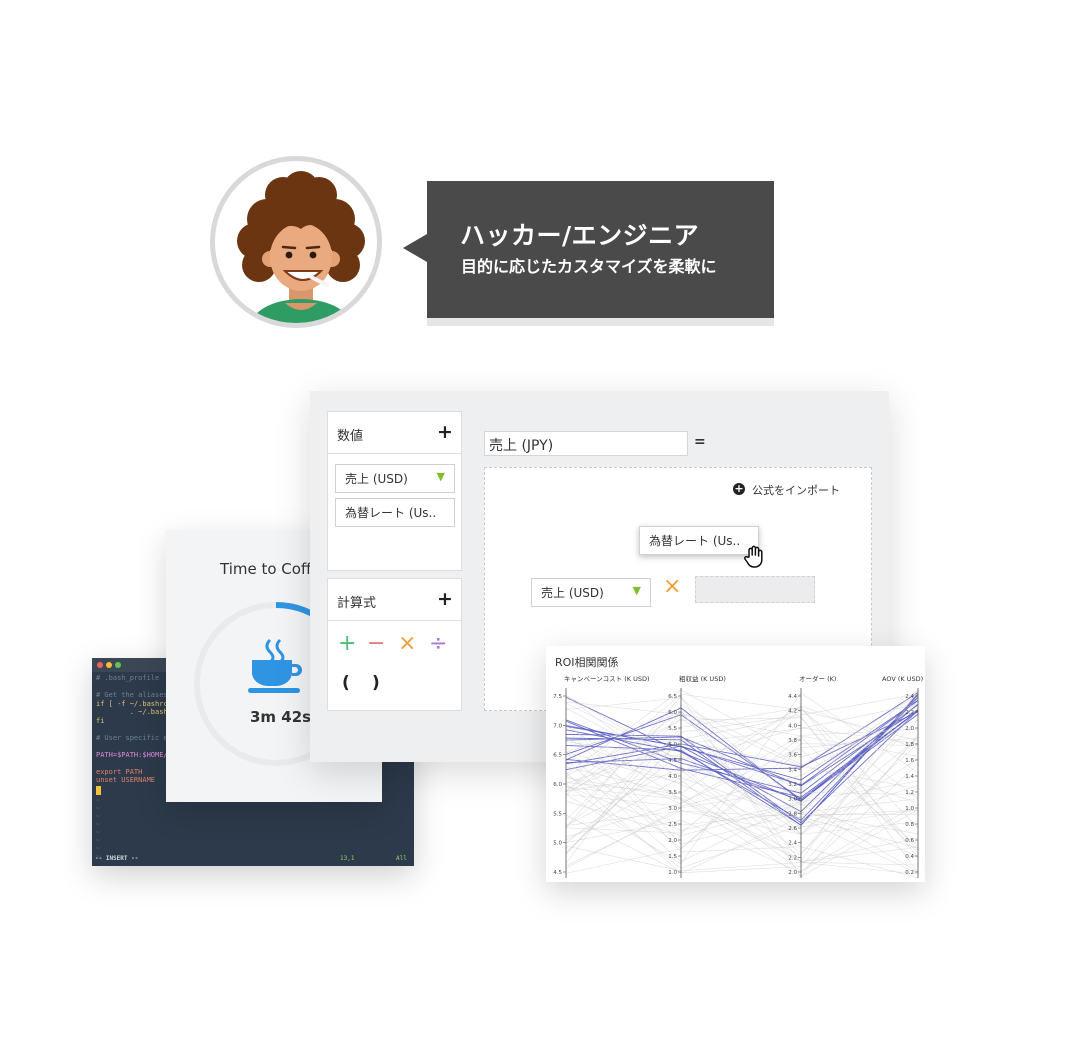 The width and height of the screenshot is (1068, 1044). Describe the element at coordinates (589, 266) in the screenshot. I see `persona-subtitle: 目的に応じたカスタマイズを柔軟に` at that location.